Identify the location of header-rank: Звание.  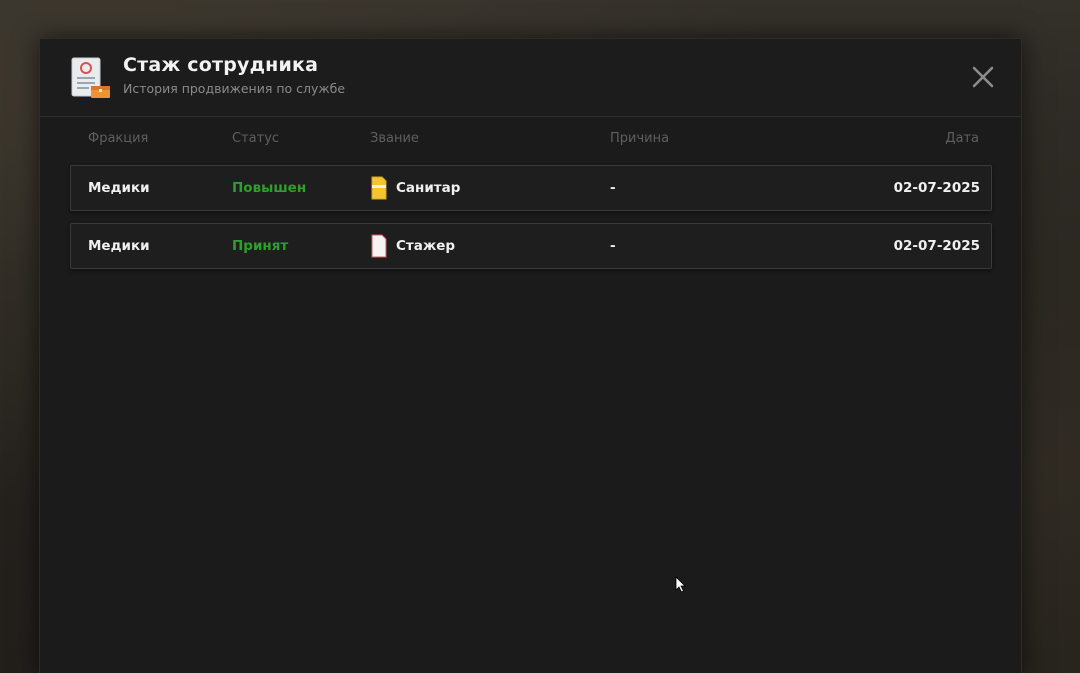
(394, 138).